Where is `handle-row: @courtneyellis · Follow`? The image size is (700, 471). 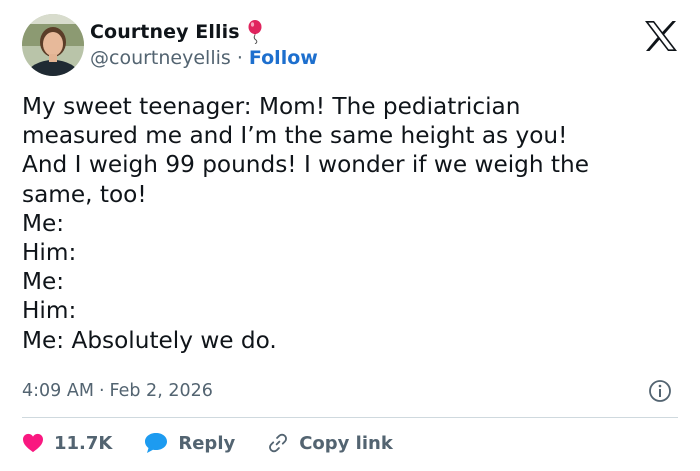
handle-row: @courtneyellis · Follow is located at coordinates (204, 58).